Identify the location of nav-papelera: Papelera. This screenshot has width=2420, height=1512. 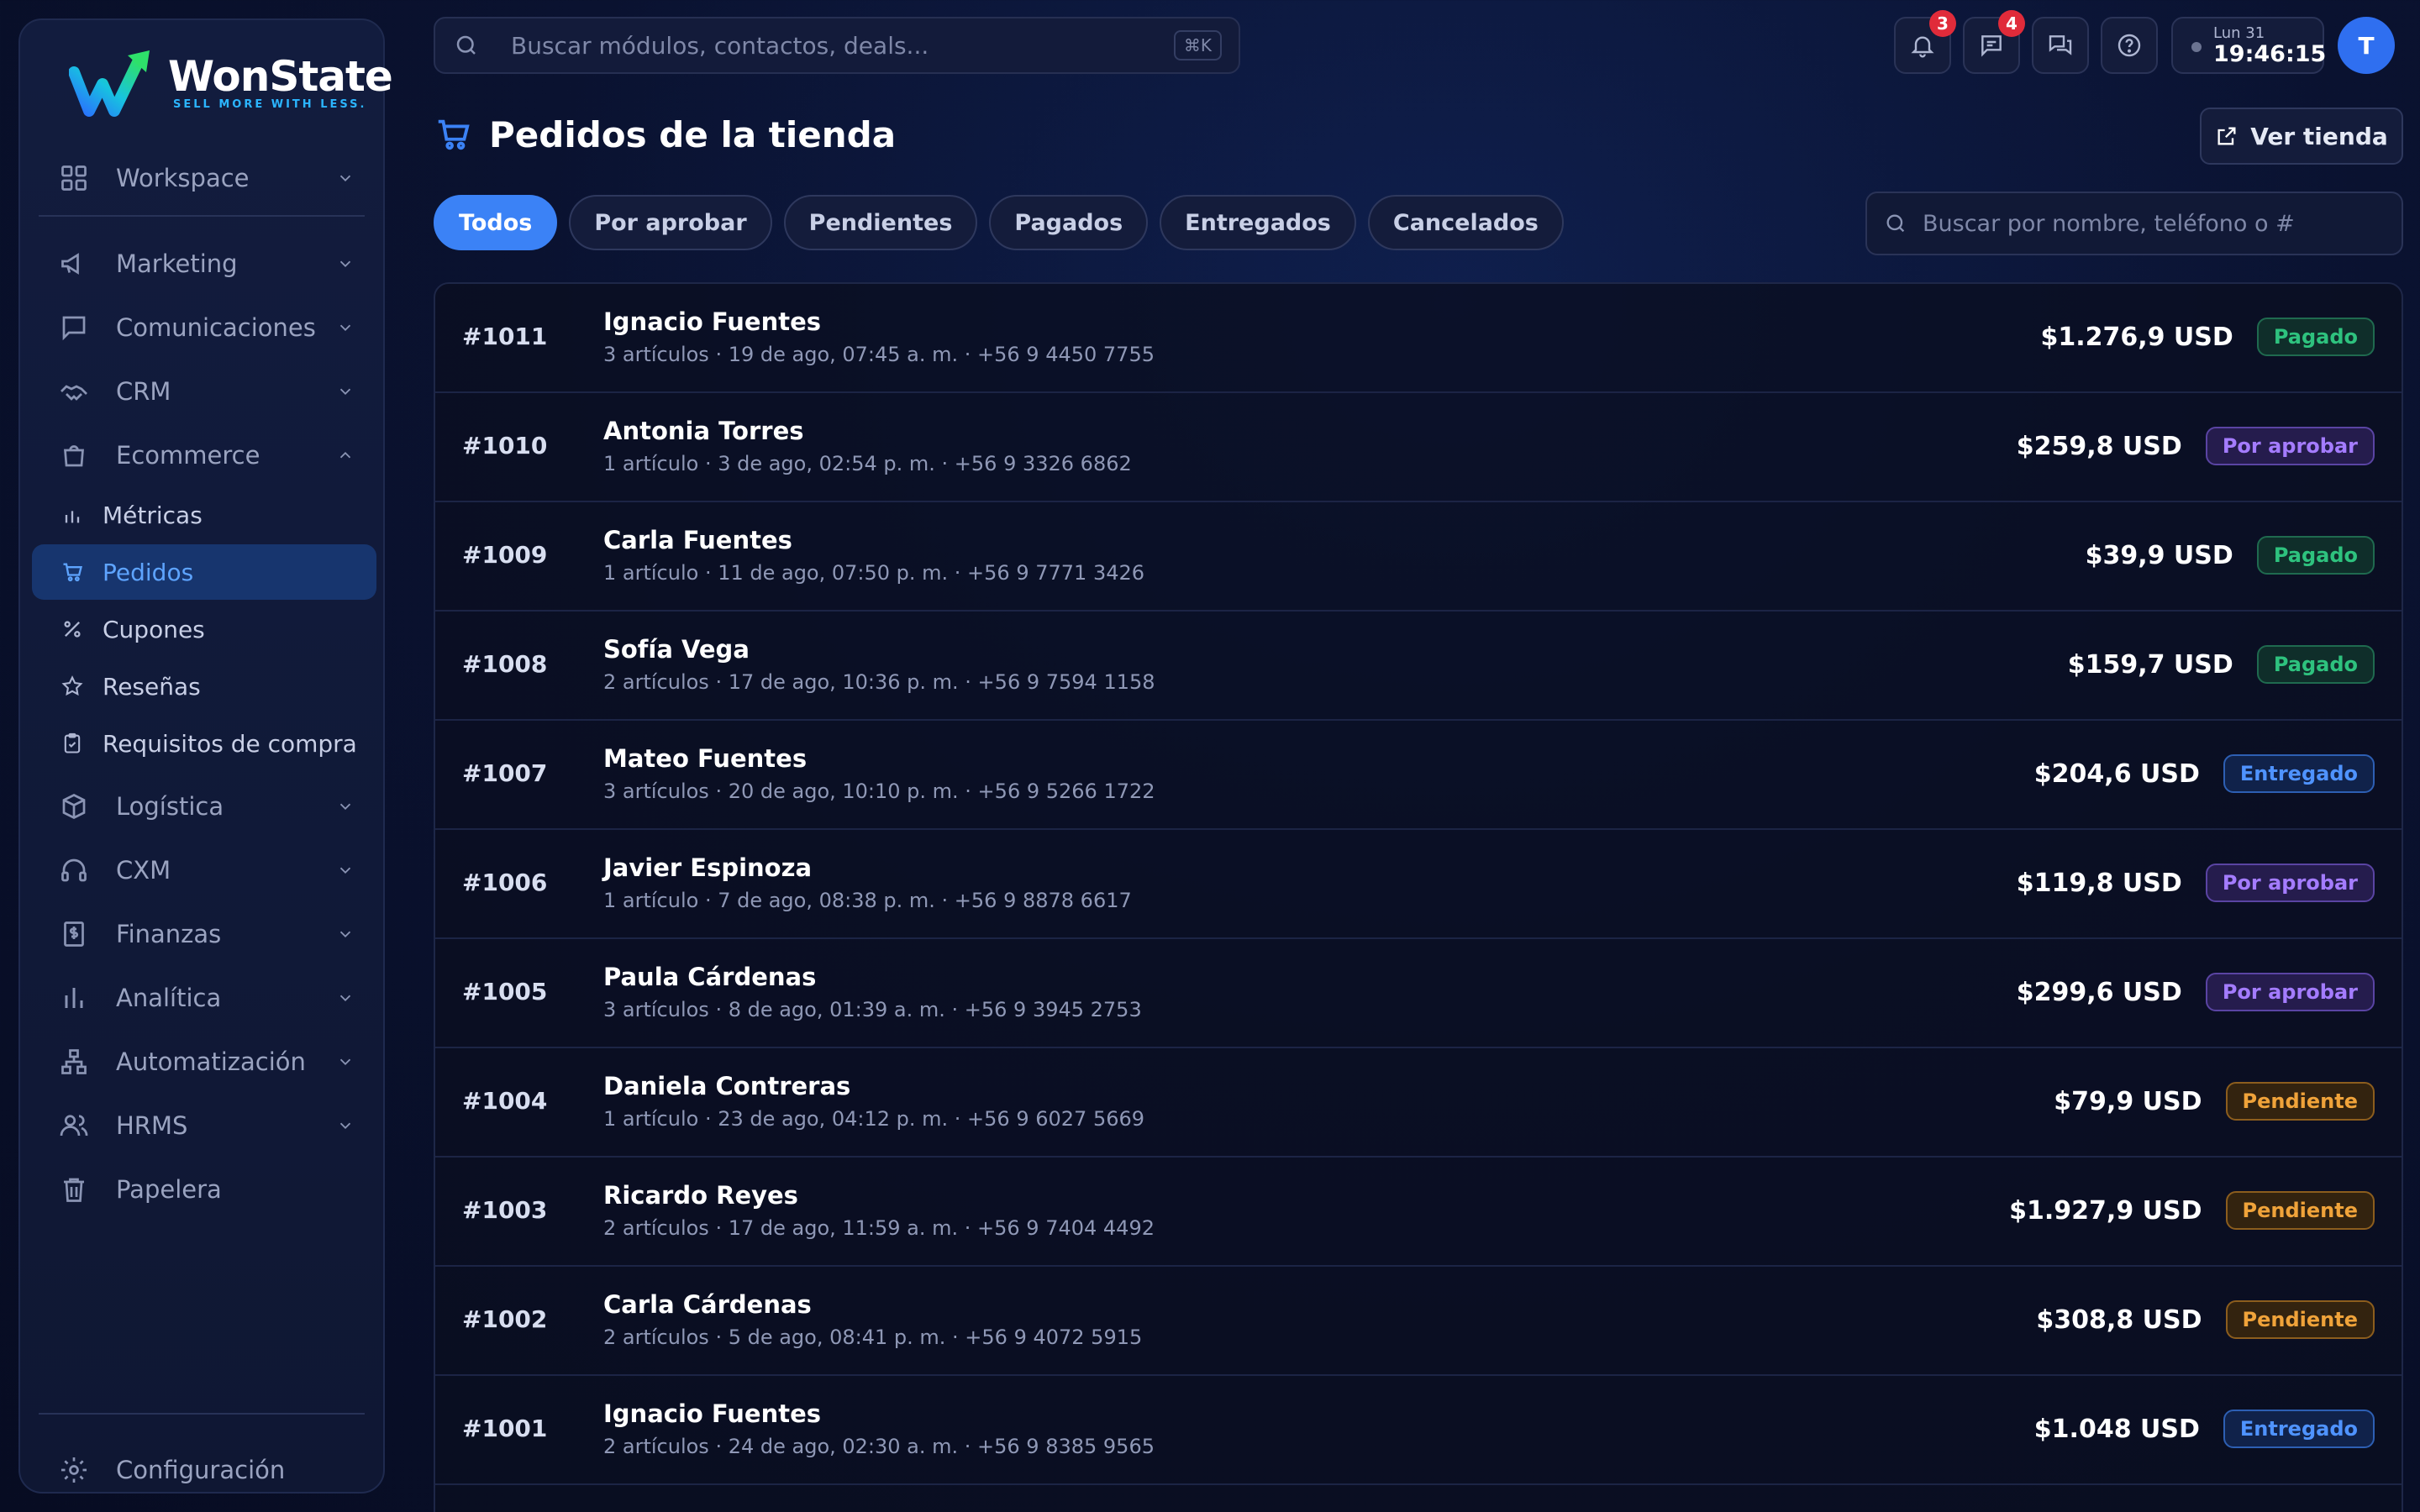
(202, 1189).